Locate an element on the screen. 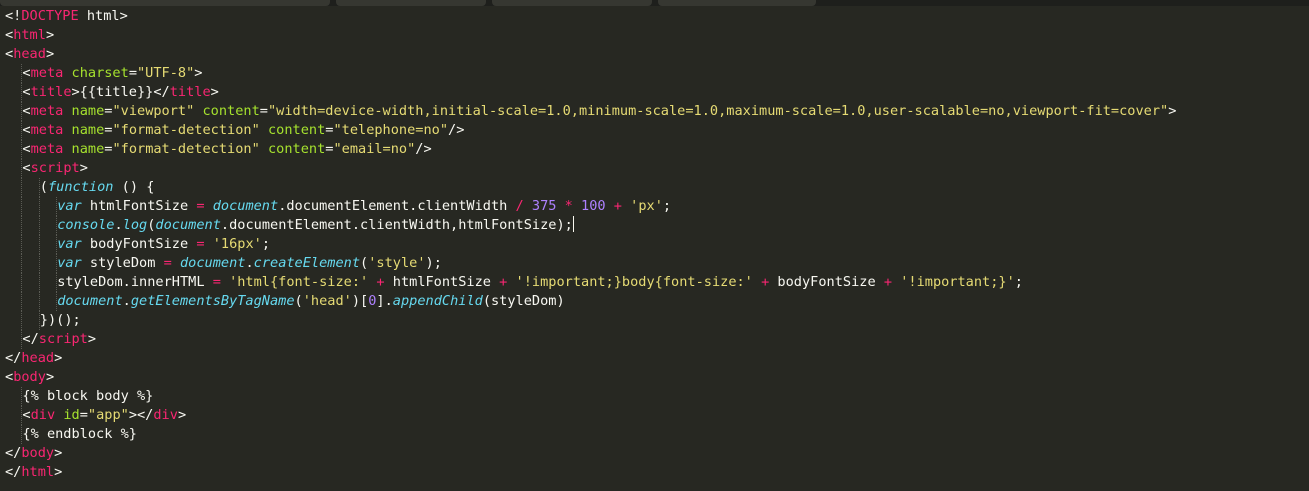 Image resolution: width=1309 pixels, height=491 pixels. code-token: createElement is located at coordinates (307, 263).